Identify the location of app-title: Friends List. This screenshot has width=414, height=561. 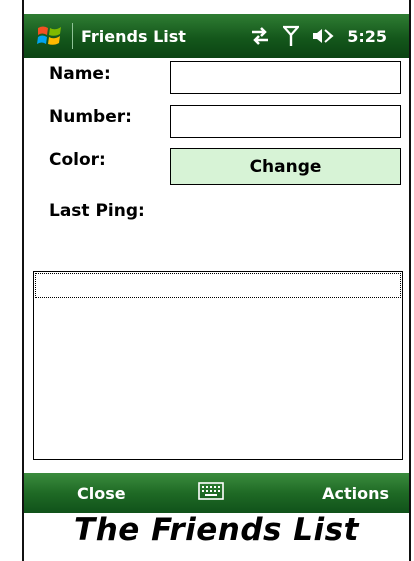
(133, 36).